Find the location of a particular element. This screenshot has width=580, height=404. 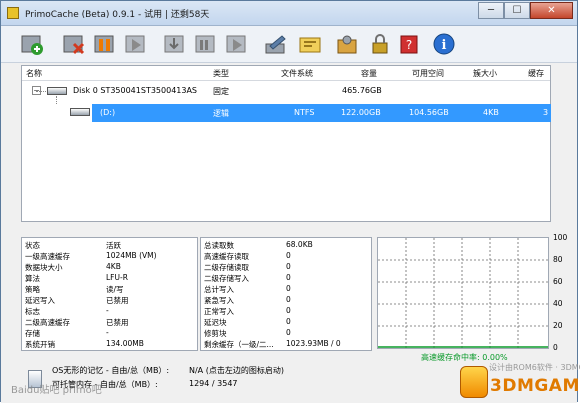

settings-button is located at coordinates (310, 44).